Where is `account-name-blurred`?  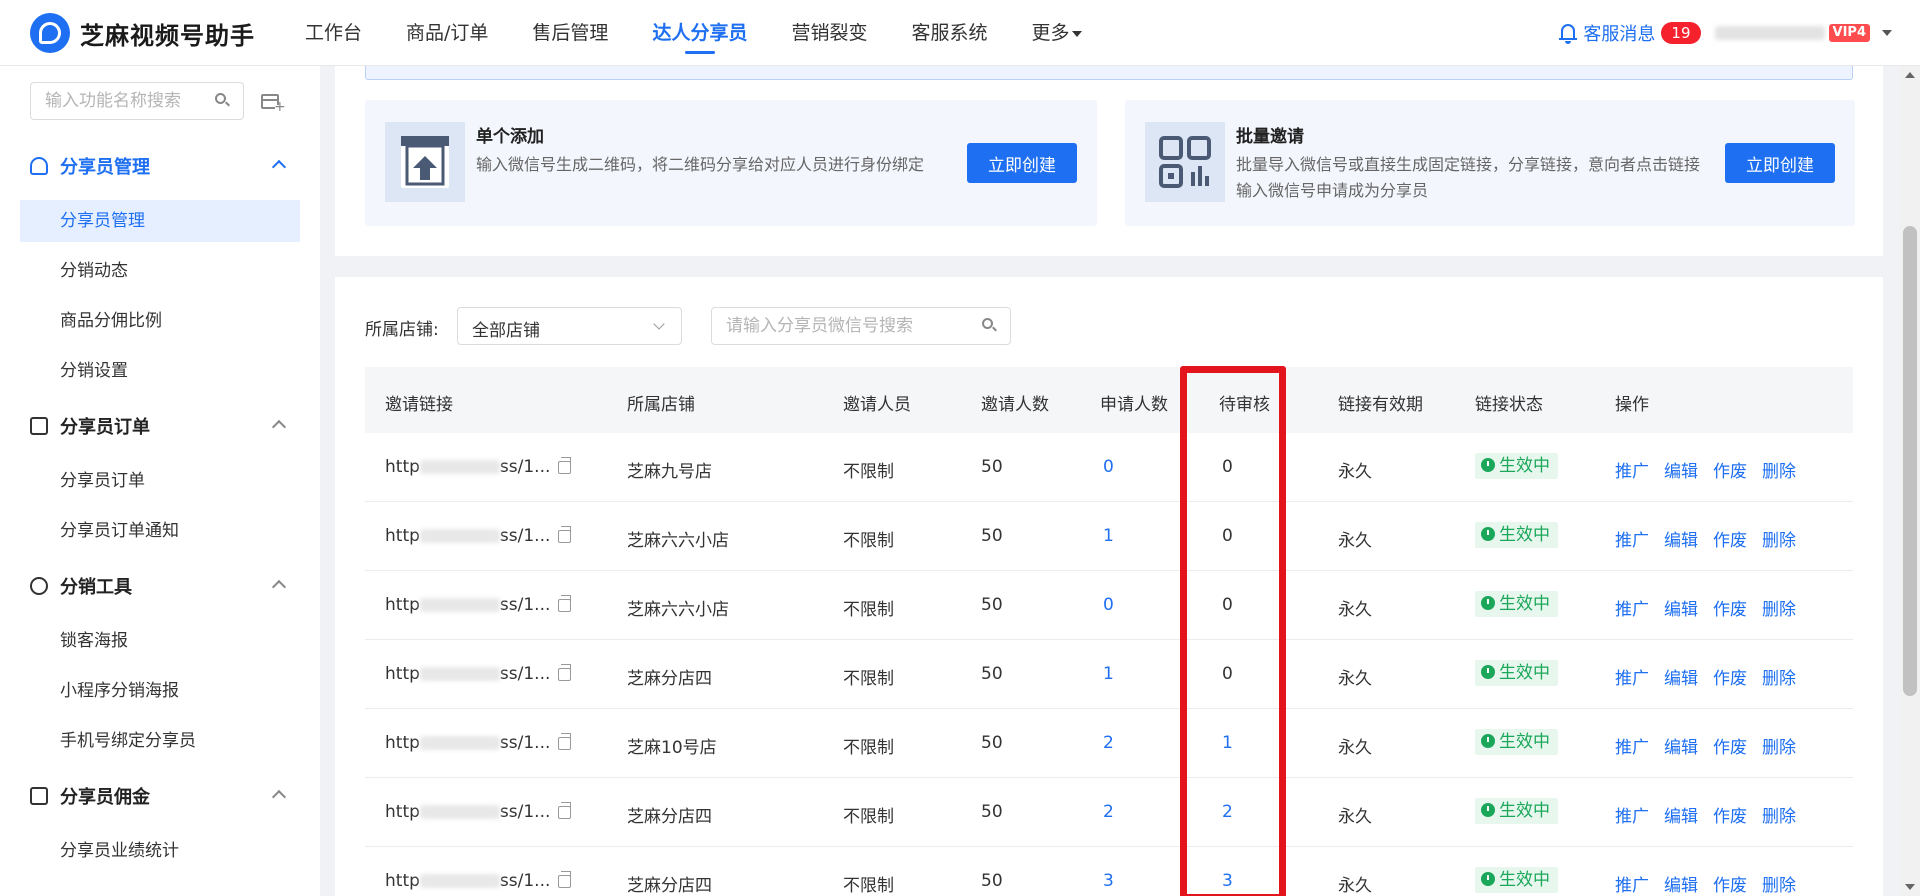 account-name-blurred is located at coordinates (1769, 33).